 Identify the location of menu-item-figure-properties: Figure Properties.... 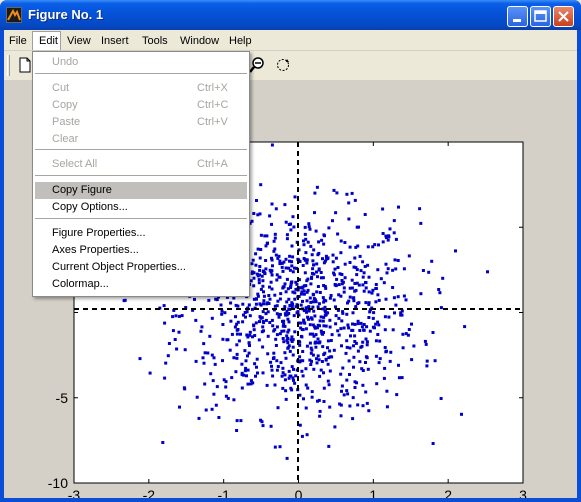
(141, 233).